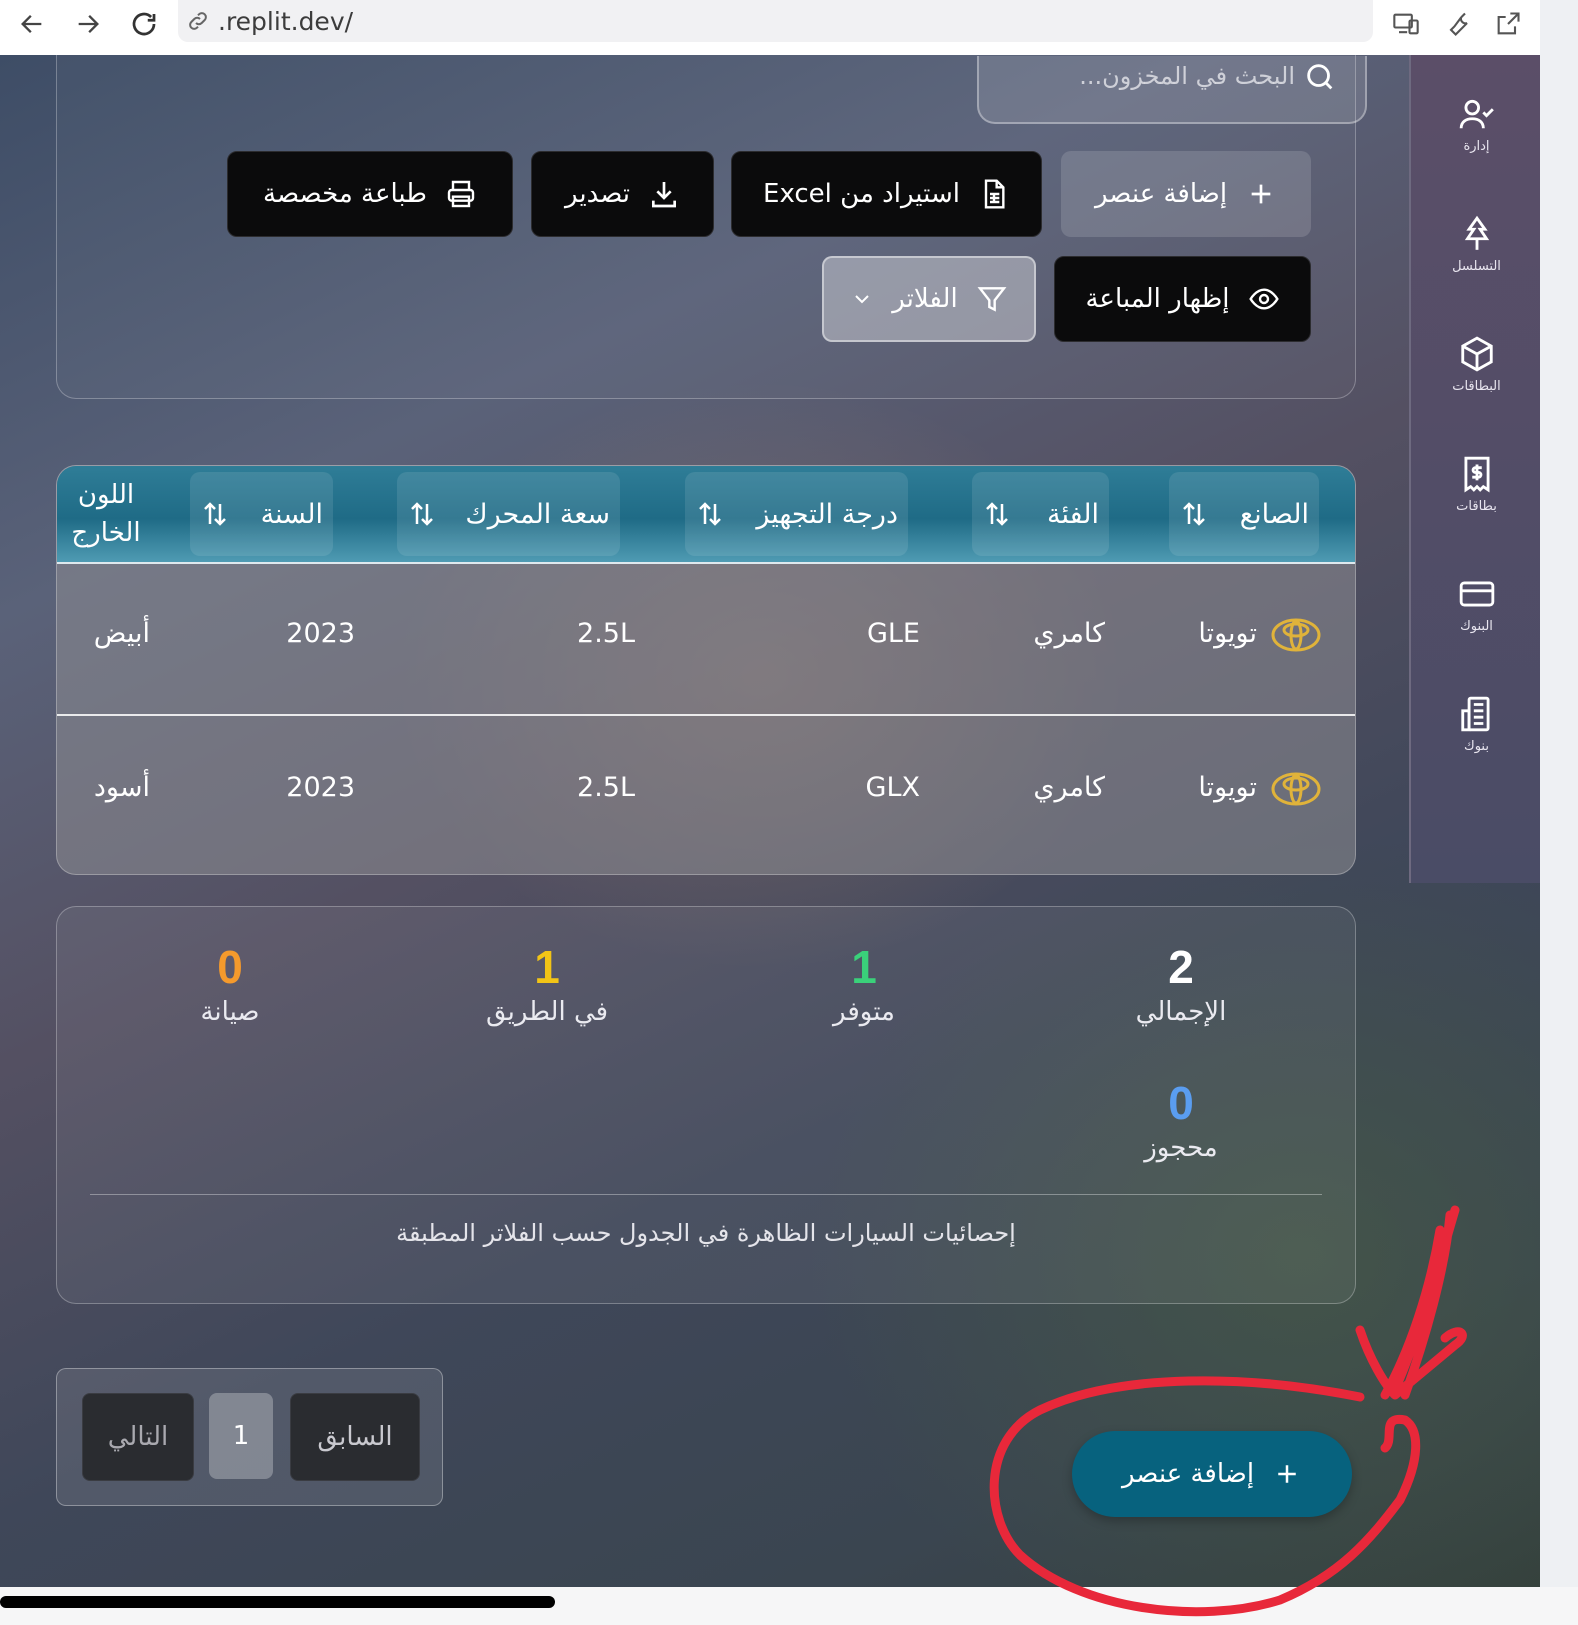  What do you see at coordinates (861, 194) in the screenshot?
I see `import-excel-label: استيراد من Excel` at bounding box center [861, 194].